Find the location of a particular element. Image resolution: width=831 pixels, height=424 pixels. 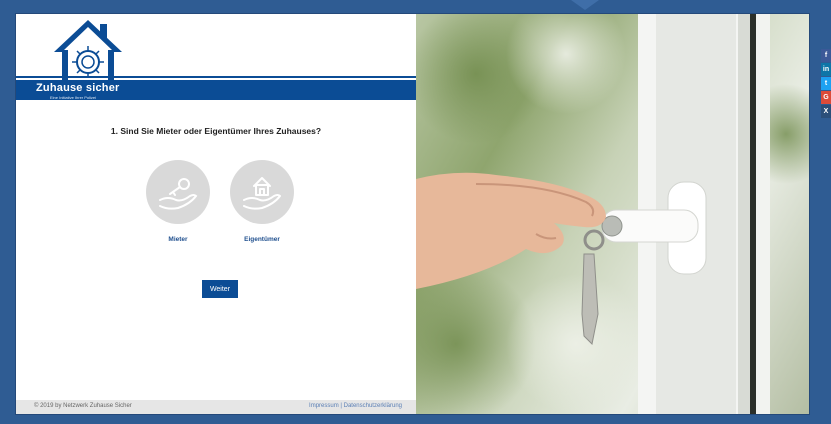

twitter-icon: t is located at coordinates (826, 83).